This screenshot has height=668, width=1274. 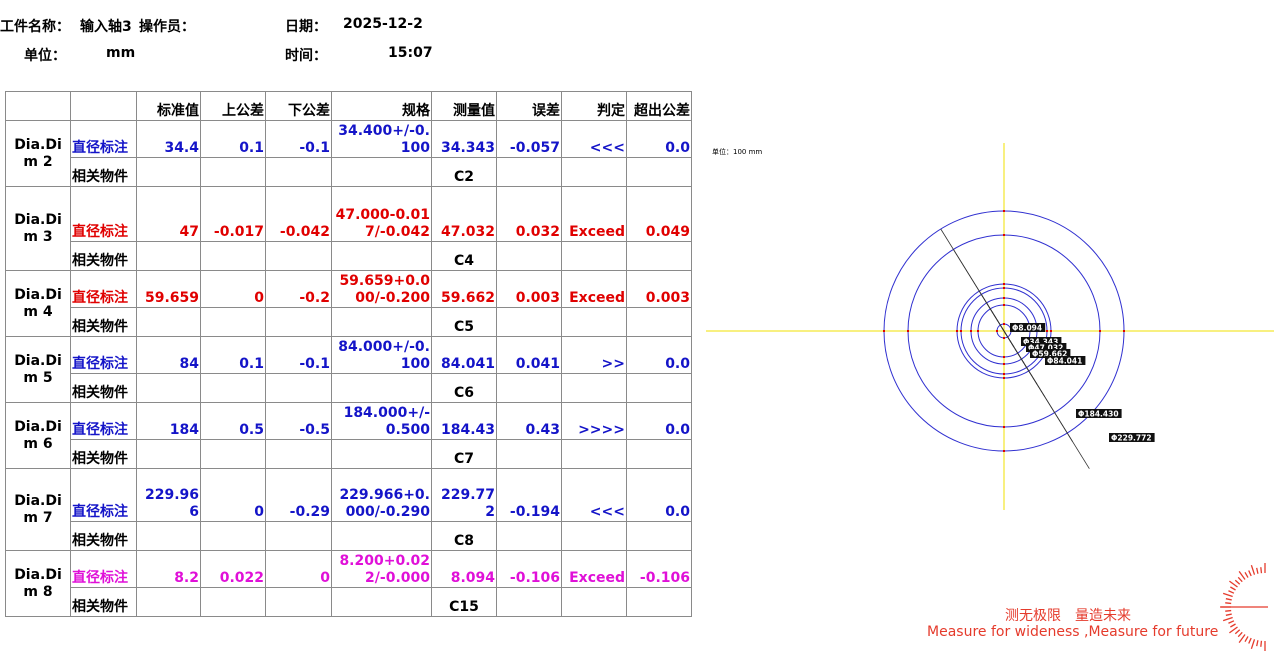 I want to click on dimension-label-text: Φ84.041, so click(x=1064, y=361).